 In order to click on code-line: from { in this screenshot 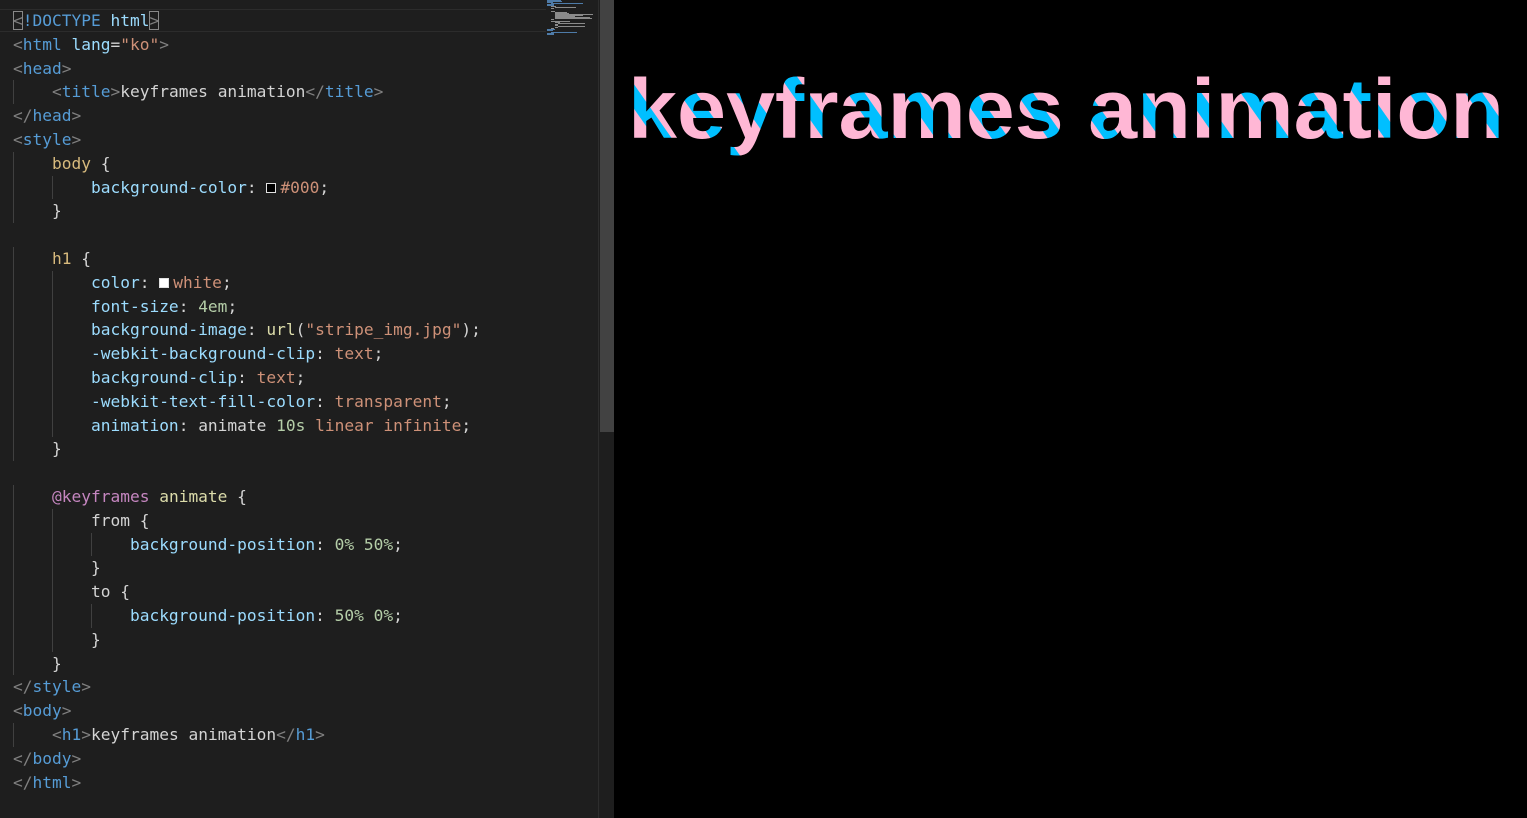, I will do `click(247, 520)`.